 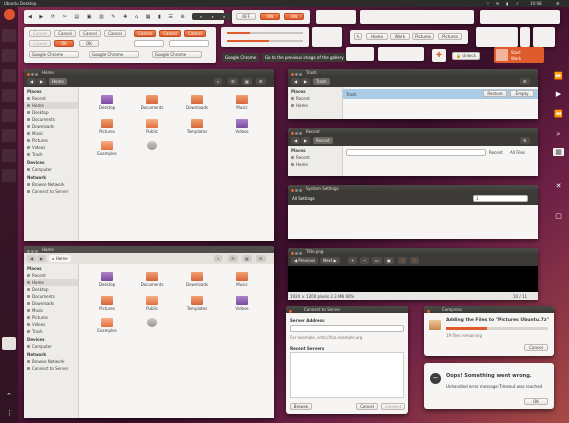 I want to click on search-input: 1, so click(x=500, y=198).